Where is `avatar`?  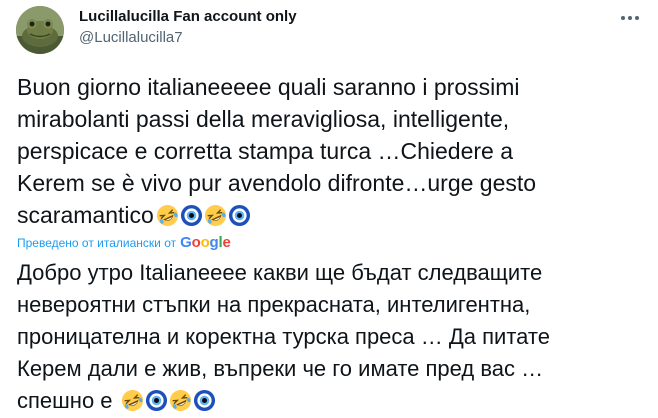 avatar is located at coordinates (40, 30).